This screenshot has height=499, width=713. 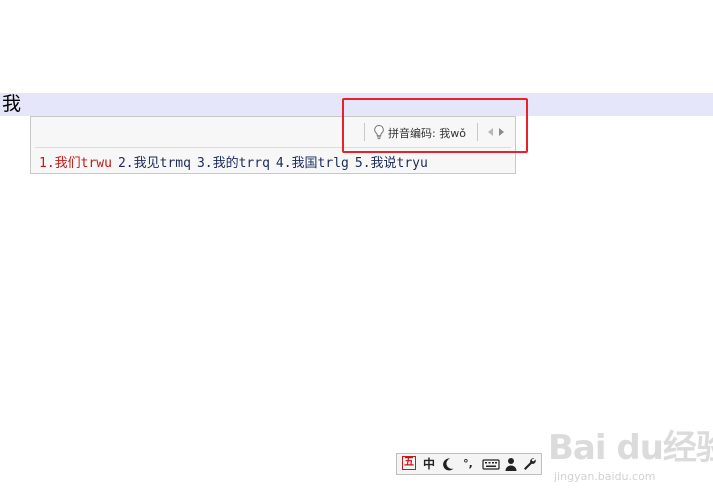 What do you see at coordinates (605, 476) in the screenshot?
I see `watermark-url: jingyan.baidu.com` at bounding box center [605, 476].